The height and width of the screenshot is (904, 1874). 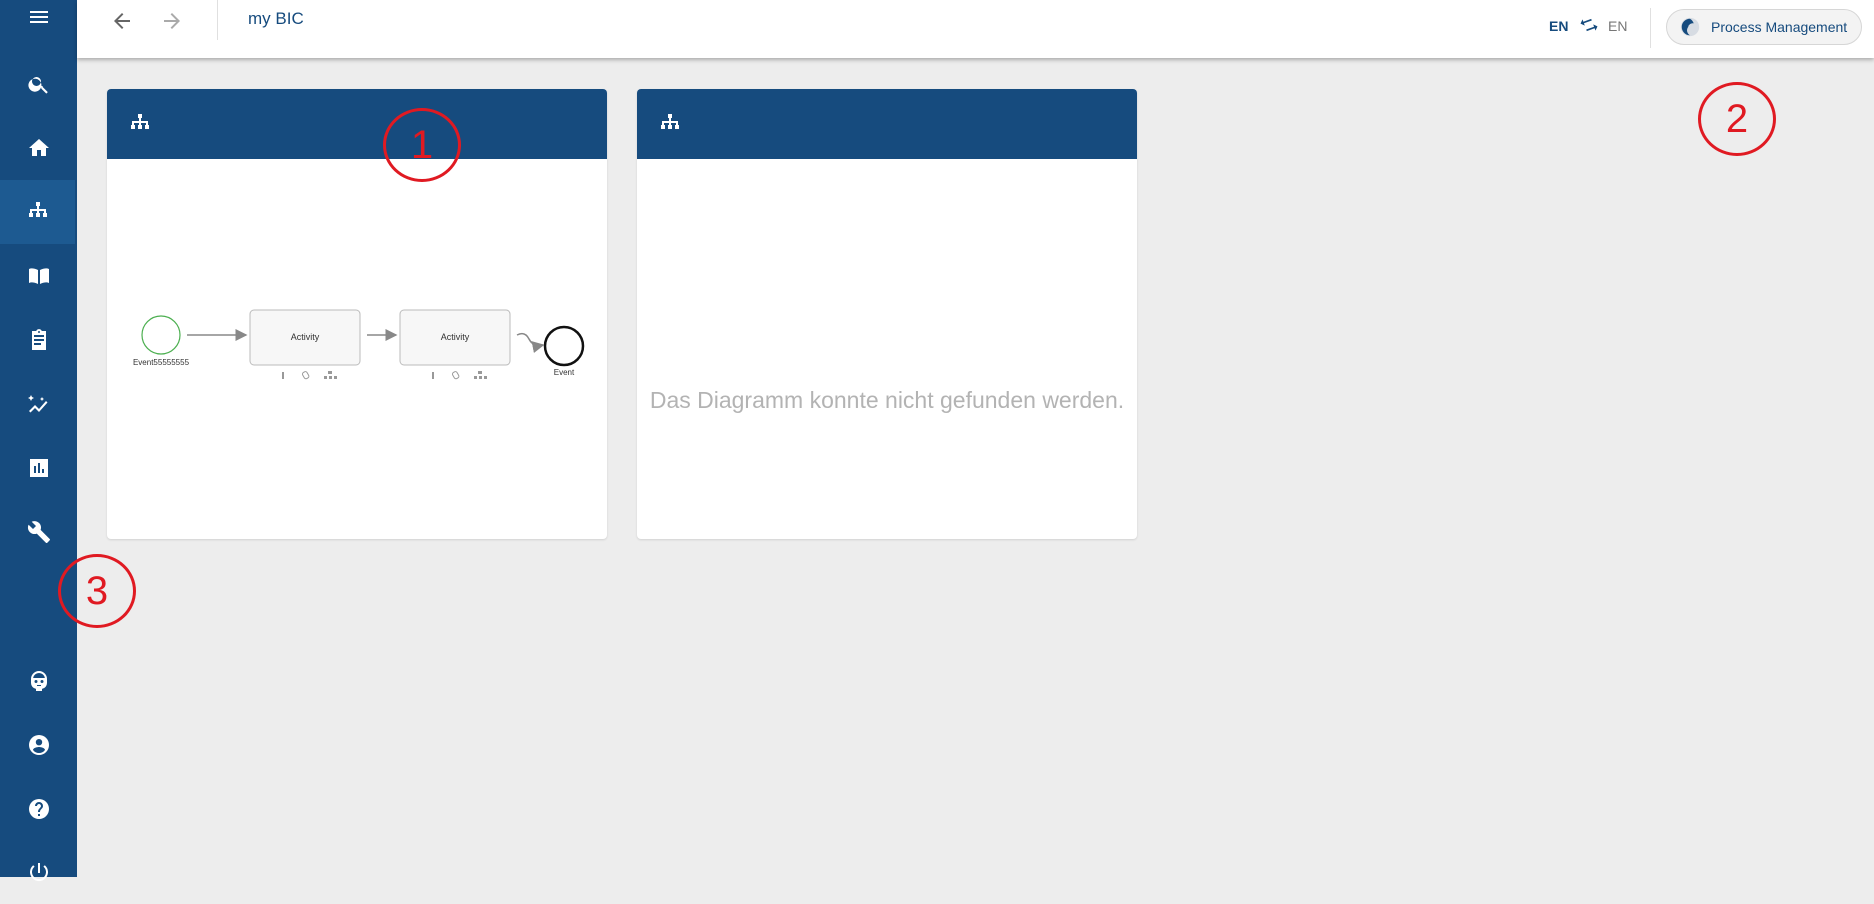 I want to click on stage-button-label: Process Management, so click(x=1779, y=27).